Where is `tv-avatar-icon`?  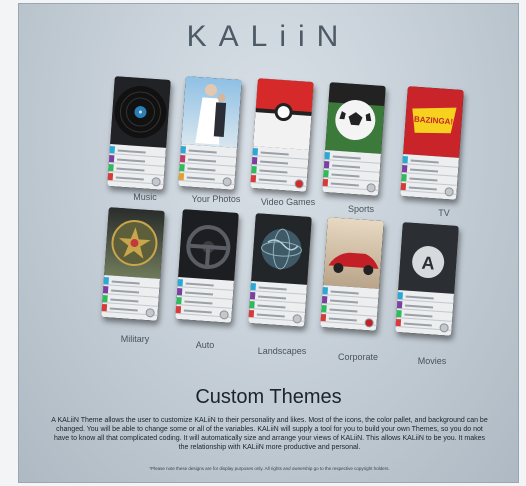 tv-avatar-icon is located at coordinates (449, 192).